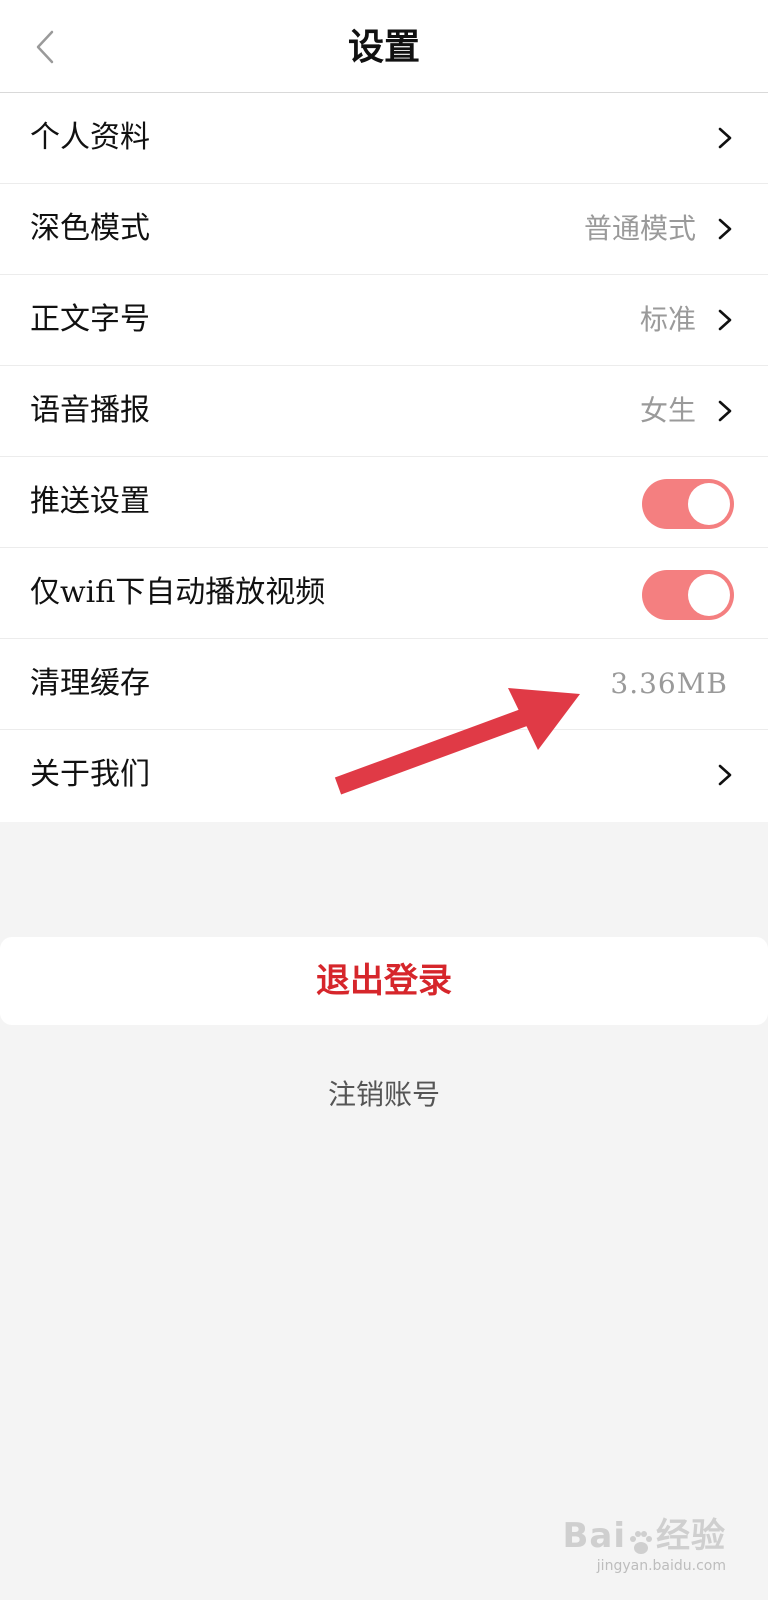 The height and width of the screenshot is (1600, 768). I want to click on settings-item-dark-mode: 深色模式 普通模式, so click(384, 229).